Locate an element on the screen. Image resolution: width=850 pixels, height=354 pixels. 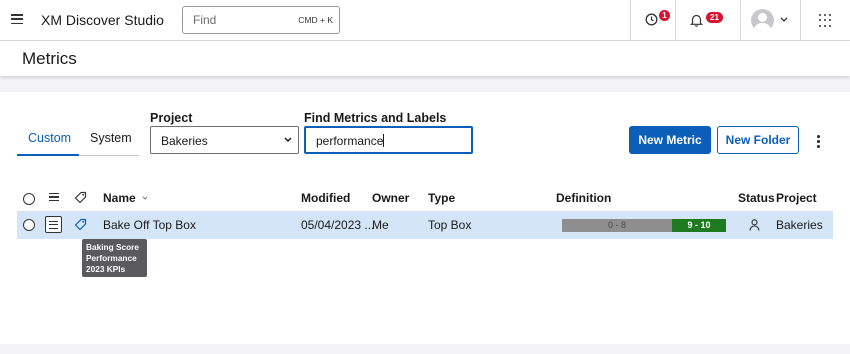
top-bar: XM Discover Studio CMD + K 1 21 is located at coordinates (425, 20).